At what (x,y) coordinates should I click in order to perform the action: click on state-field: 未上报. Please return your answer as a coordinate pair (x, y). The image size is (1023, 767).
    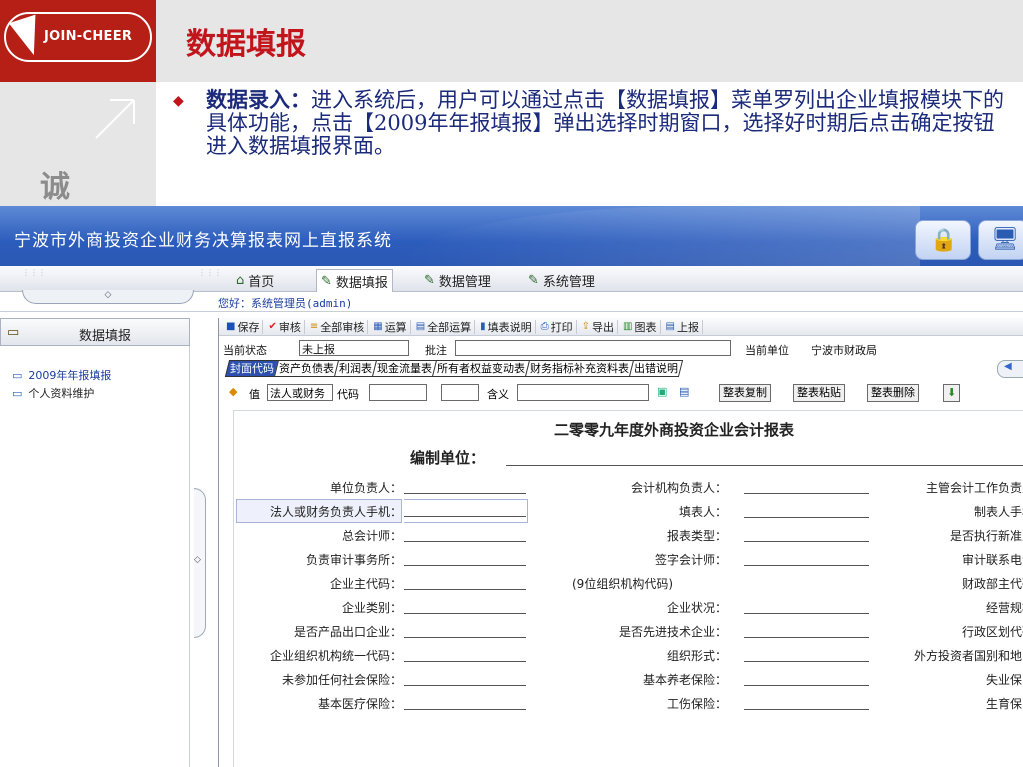
    Looking at the image, I should click on (354, 348).